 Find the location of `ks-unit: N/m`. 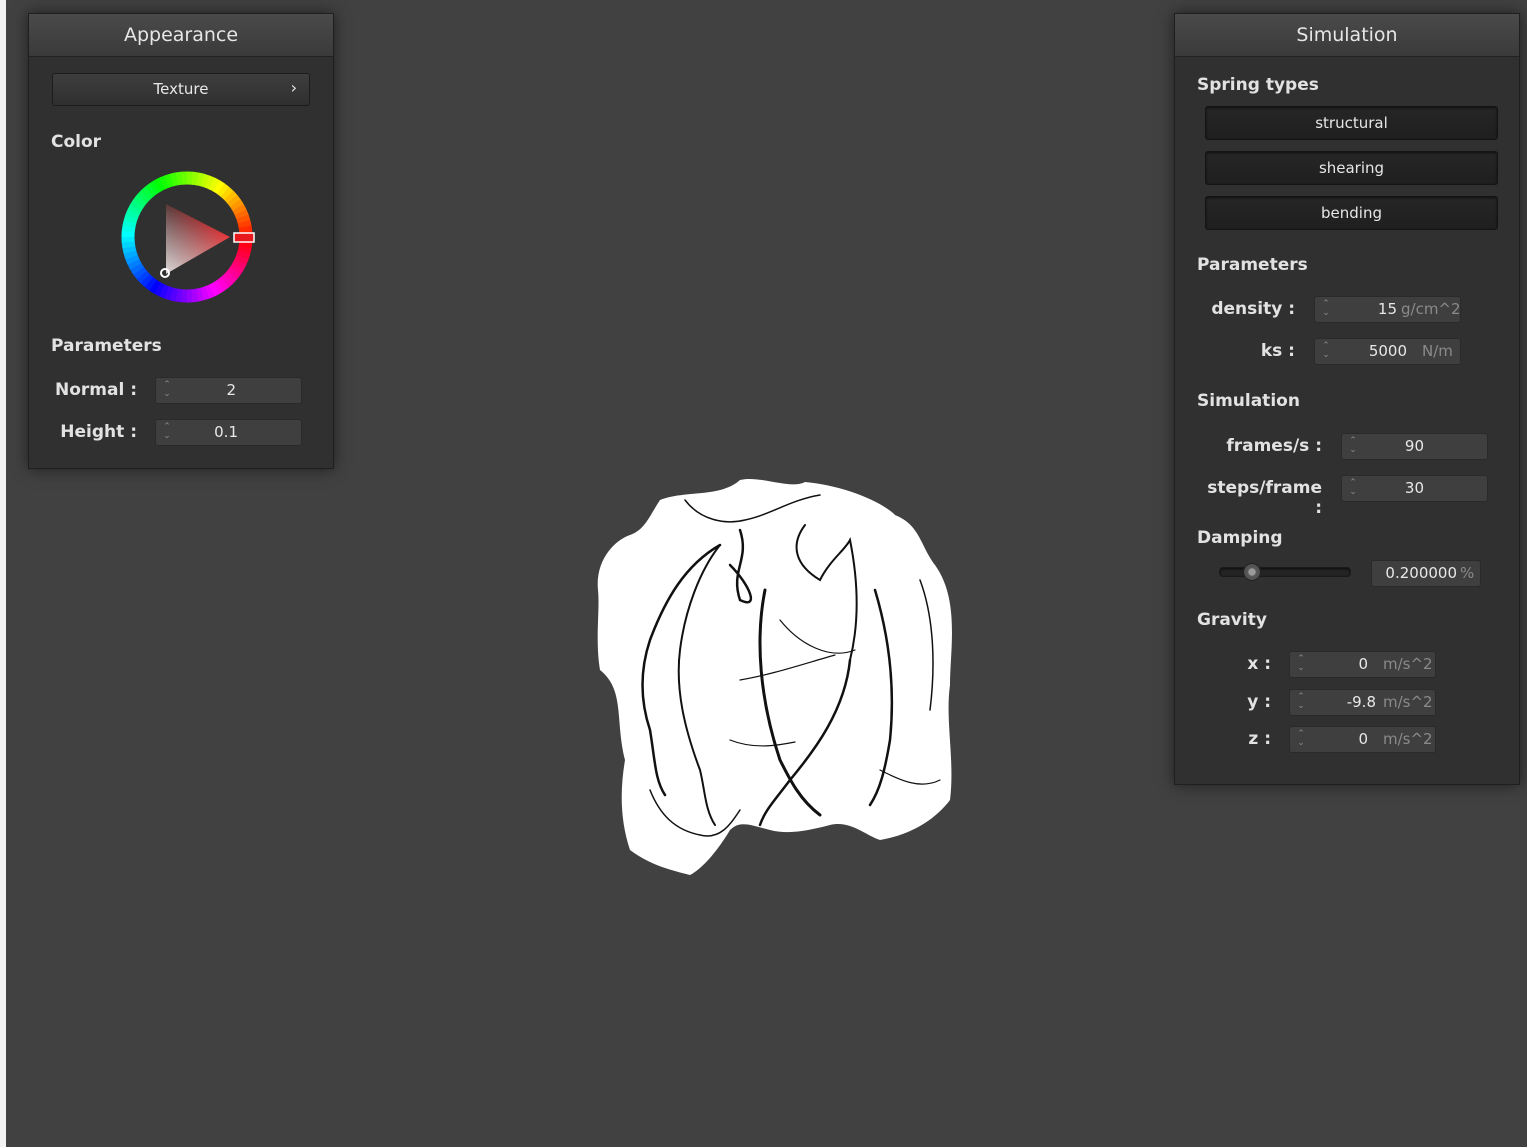

ks-unit: N/m is located at coordinates (1437, 351).